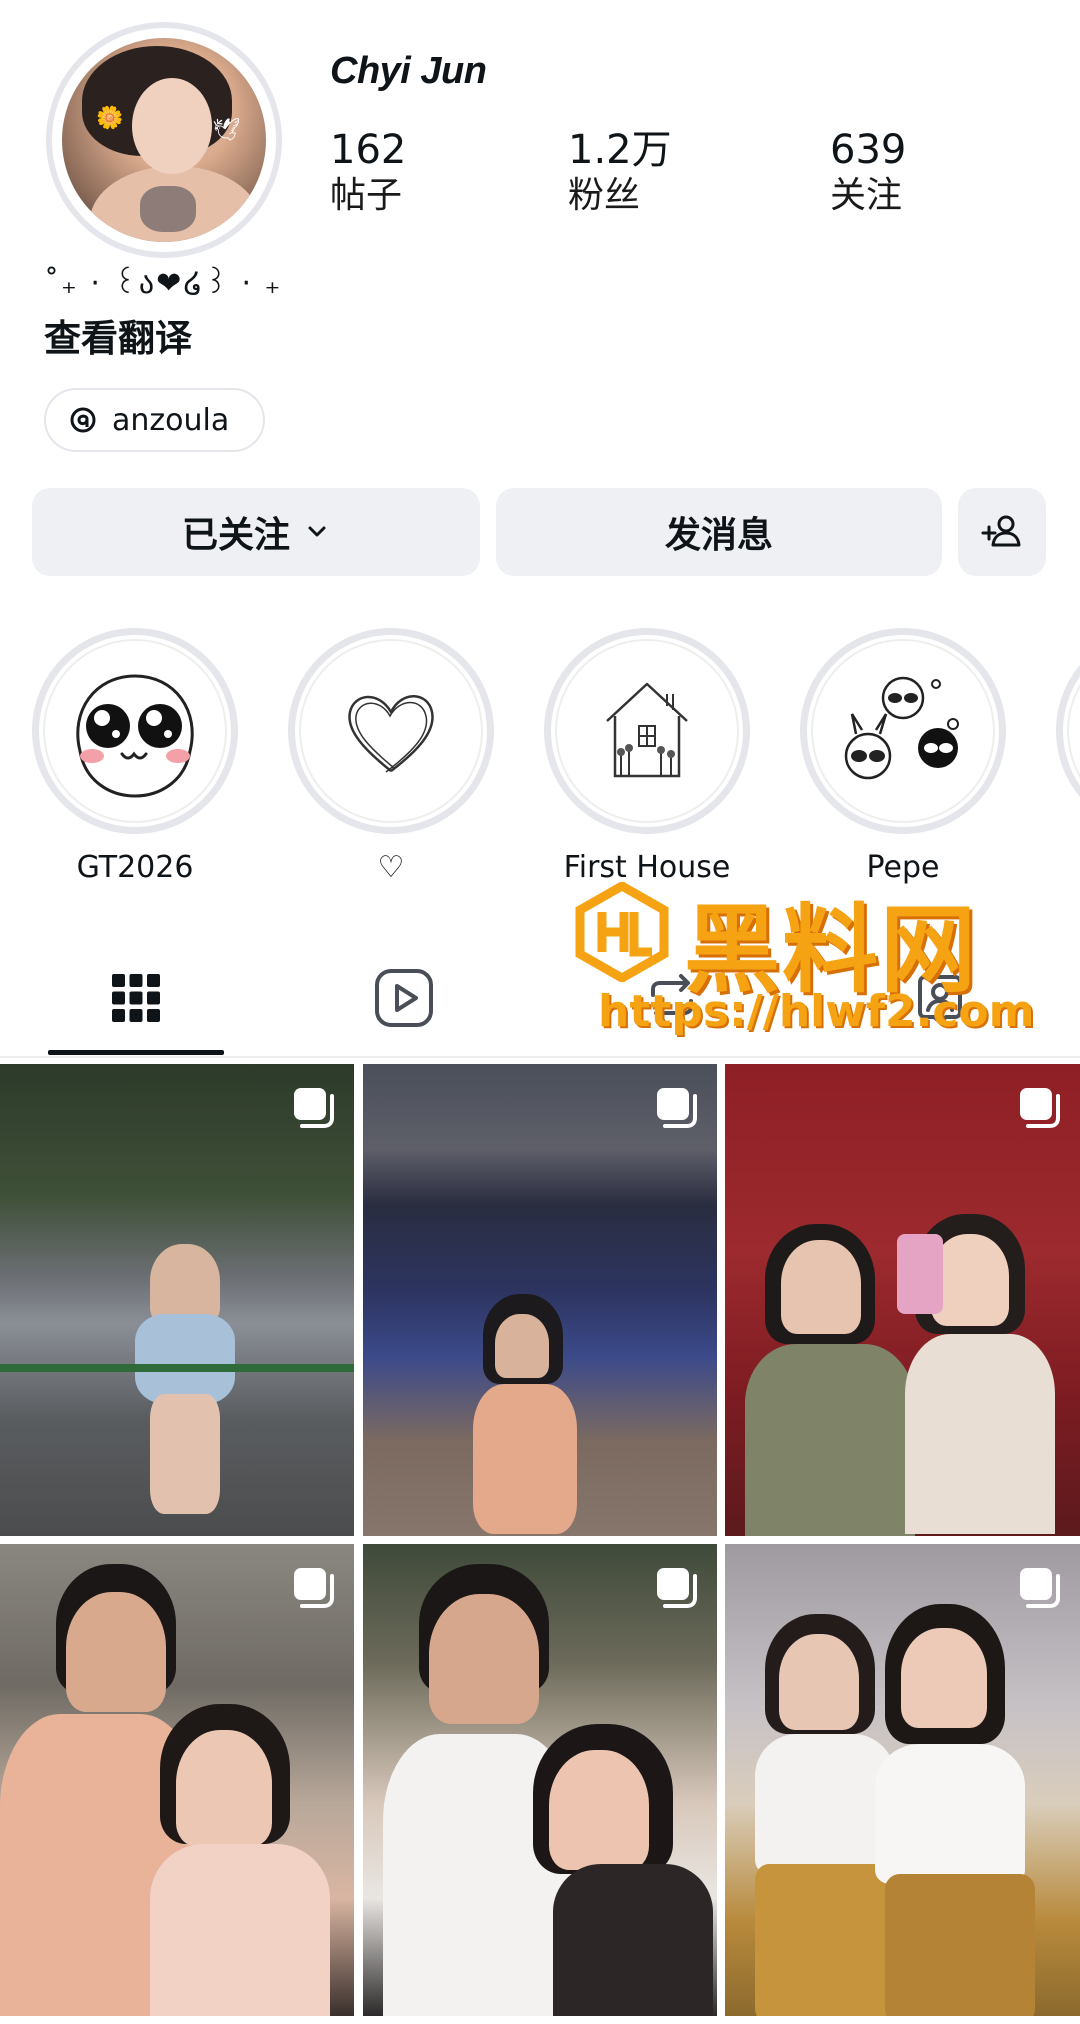  I want to click on following-button-label: 已关注, so click(235, 535).